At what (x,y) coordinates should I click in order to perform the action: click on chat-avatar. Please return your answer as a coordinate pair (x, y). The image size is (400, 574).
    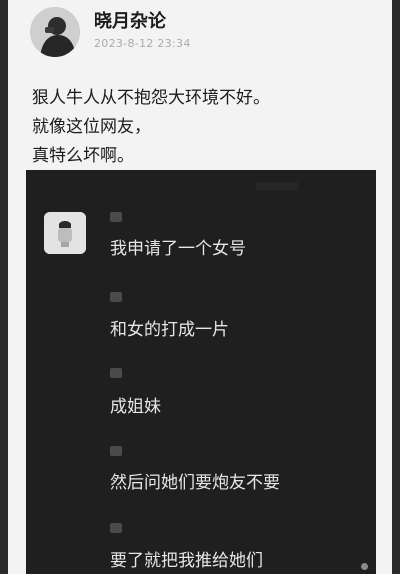
    Looking at the image, I should click on (65, 233).